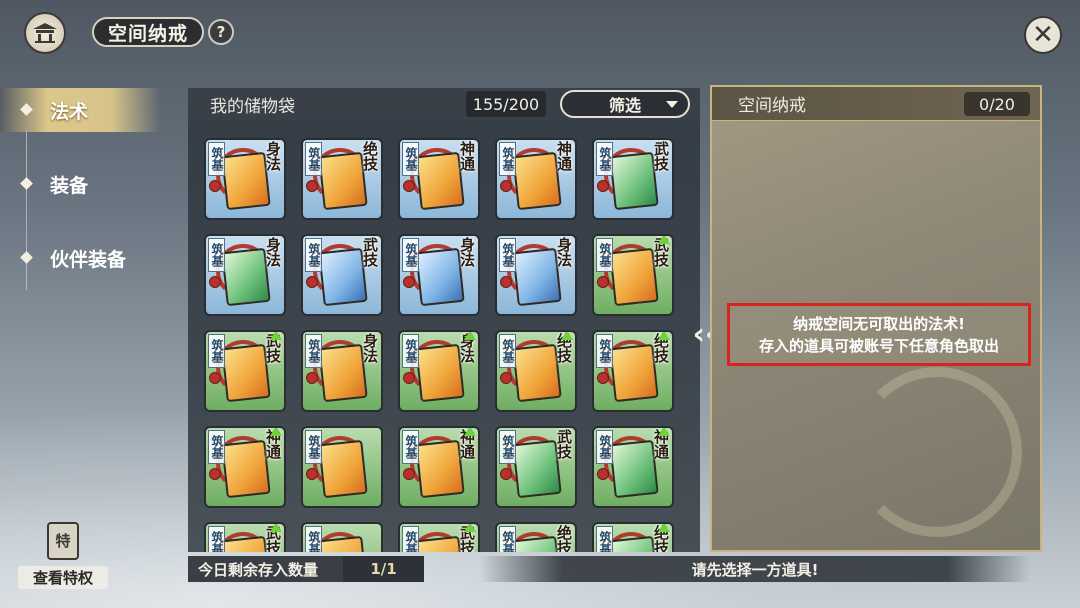 The height and width of the screenshot is (608, 1080). What do you see at coordinates (1043, 35) in the screenshot?
I see `close-button: ✕` at bounding box center [1043, 35].